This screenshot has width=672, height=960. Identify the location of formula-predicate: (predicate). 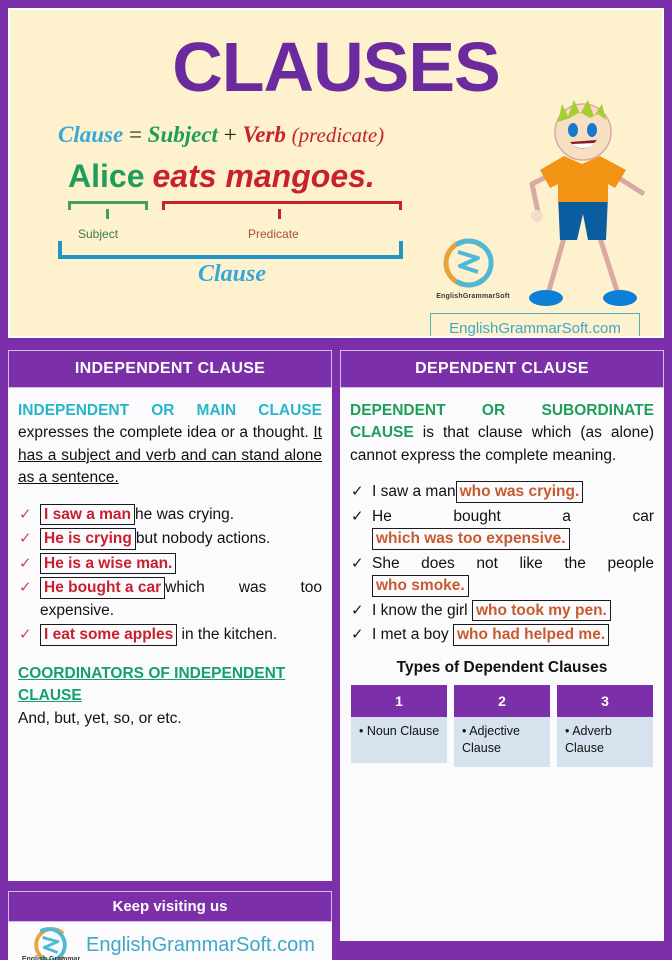
(338, 135).